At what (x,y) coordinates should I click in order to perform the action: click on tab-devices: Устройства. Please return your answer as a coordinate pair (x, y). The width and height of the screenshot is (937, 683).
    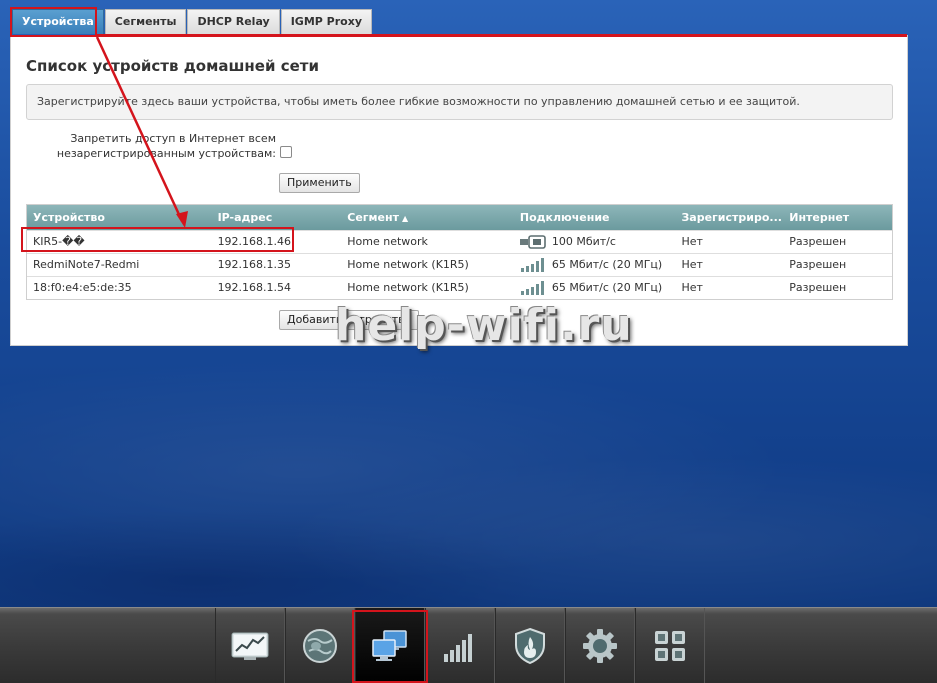
    Looking at the image, I should click on (58, 21).